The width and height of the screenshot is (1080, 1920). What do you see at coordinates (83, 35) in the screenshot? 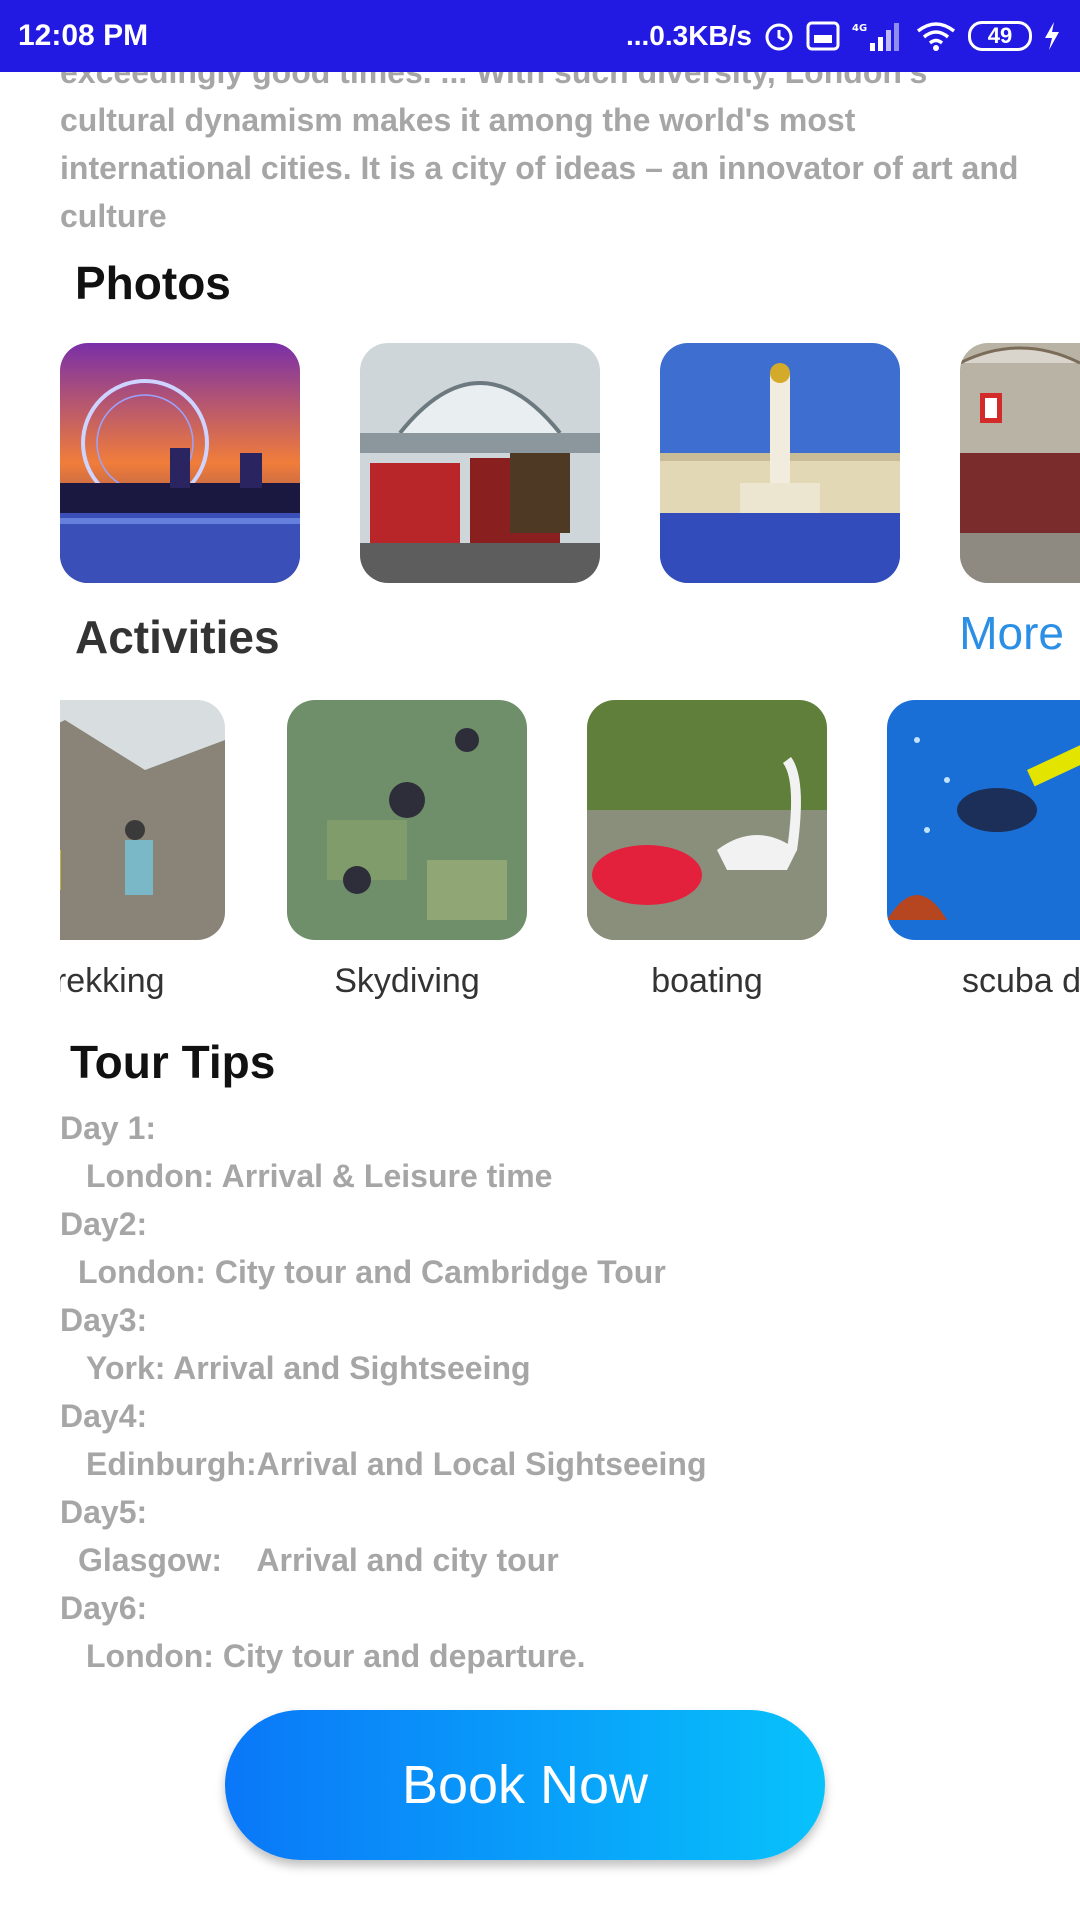
I see `status-time: 12:08 PM` at bounding box center [83, 35].